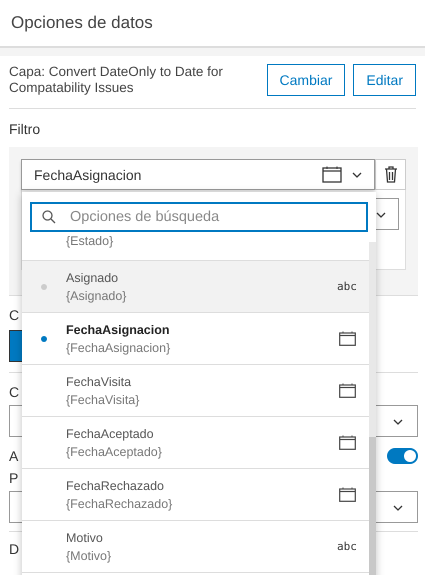 This screenshot has width=425, height=575. I want to click on option-label: P, so click(13, 478).